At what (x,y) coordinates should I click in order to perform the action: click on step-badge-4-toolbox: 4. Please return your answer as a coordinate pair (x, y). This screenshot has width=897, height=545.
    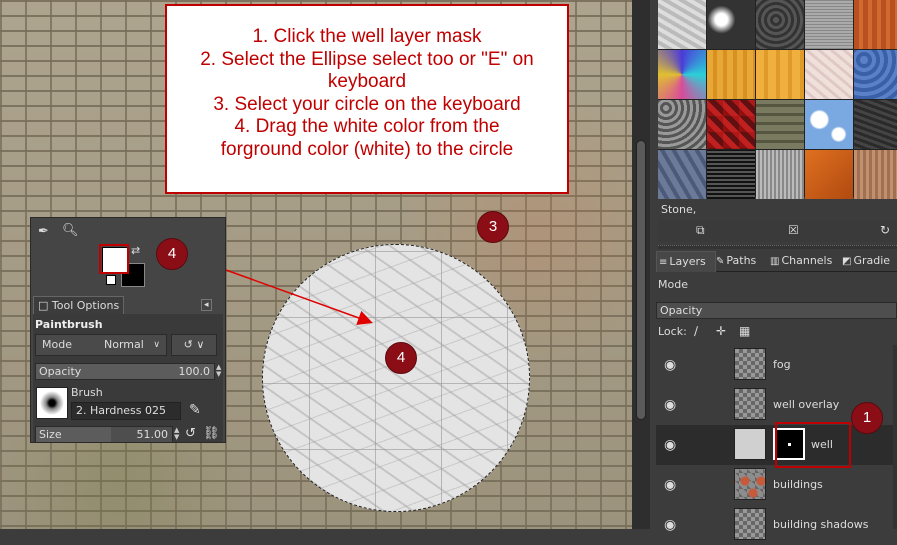
    Looking at the image, I should click on (172, 254).